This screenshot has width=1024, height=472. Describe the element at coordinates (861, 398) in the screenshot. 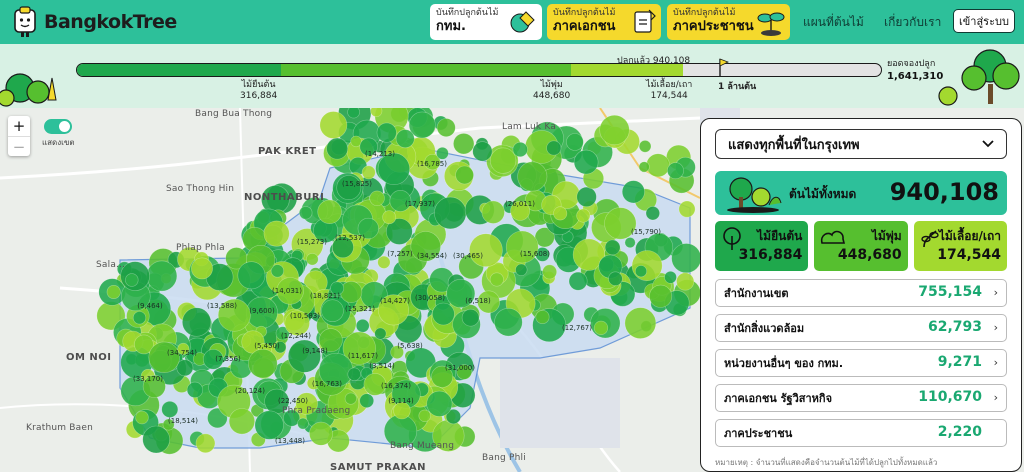

I see `source-private-state-enterprise: ภาคเอกชน รัฐวิสาหกิจ 110,670 ›` at that location.